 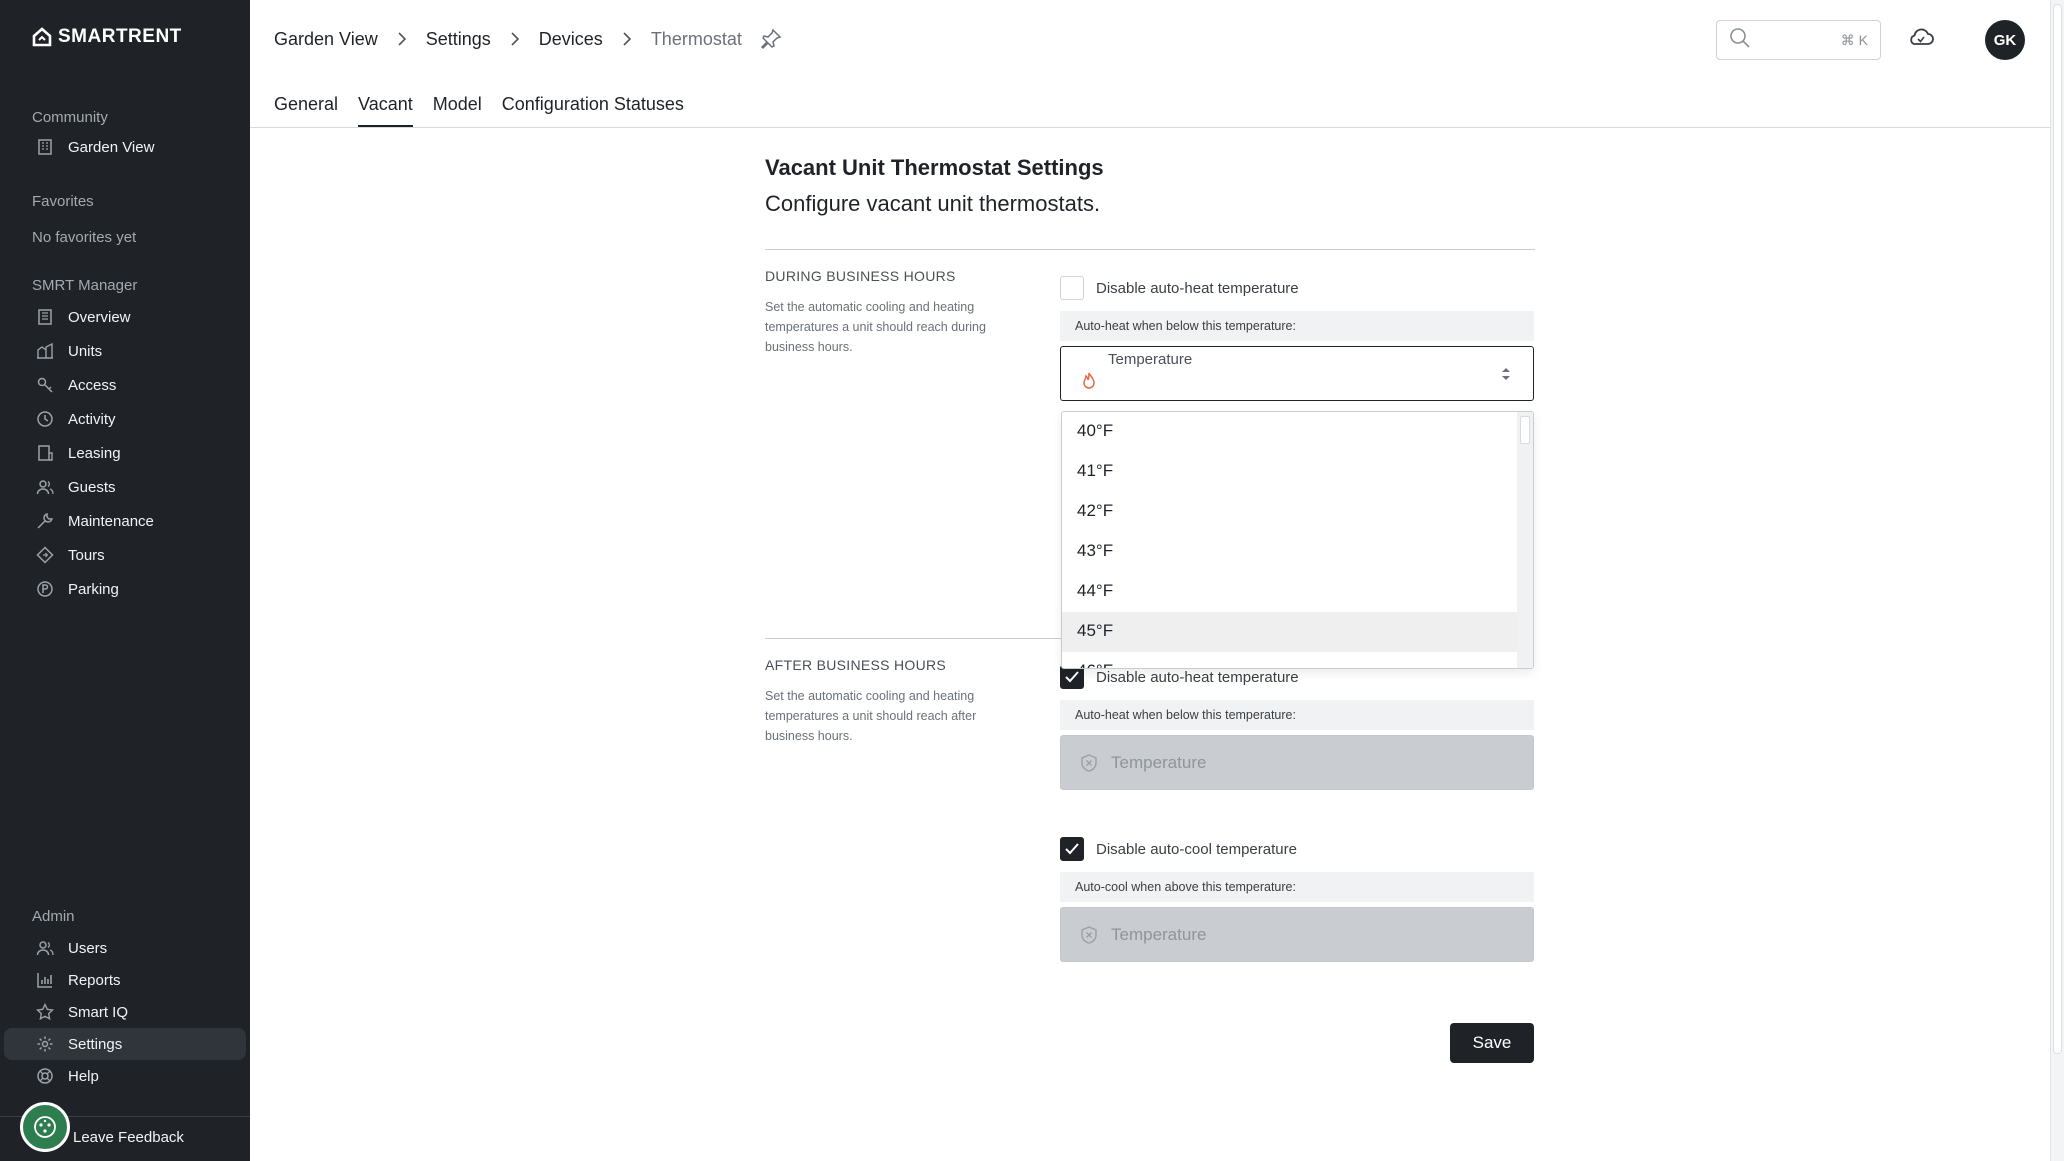 I want to click on breadcrumb-devices: Devices, so click(x=571, y=39).